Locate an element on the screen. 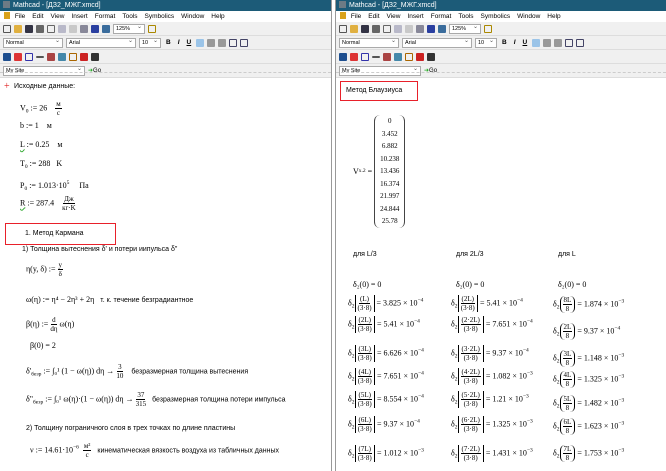 This screenshot has width=666, height=471. value: = 1.482 × 10 is located at coordinates (598, 403).